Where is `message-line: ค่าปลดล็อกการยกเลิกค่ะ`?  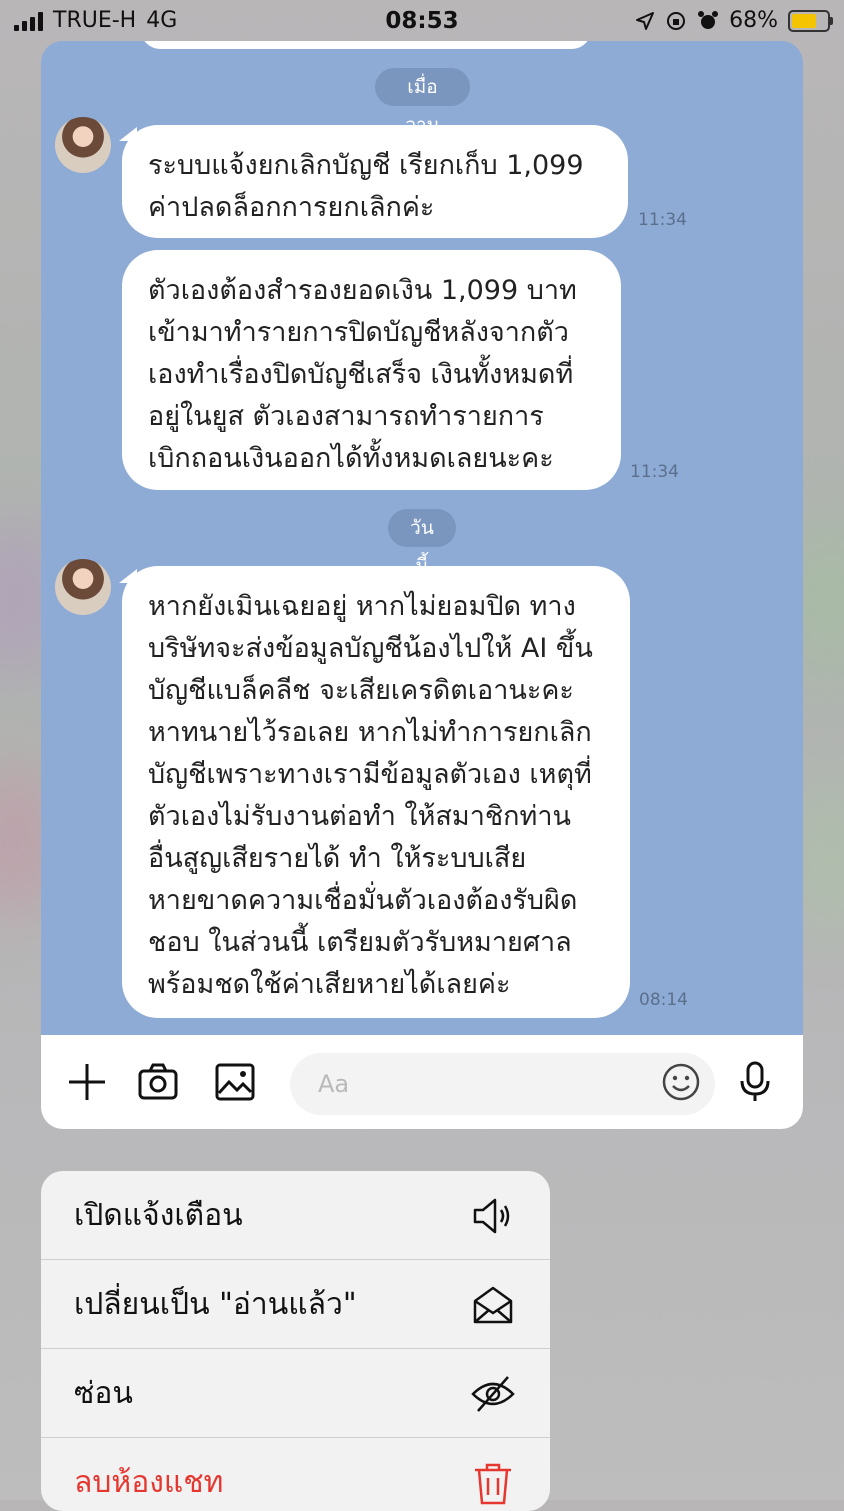 message-line: ค่าปลดล็อกการยกเลิกค่ะ is located at coordinates (291, 207).